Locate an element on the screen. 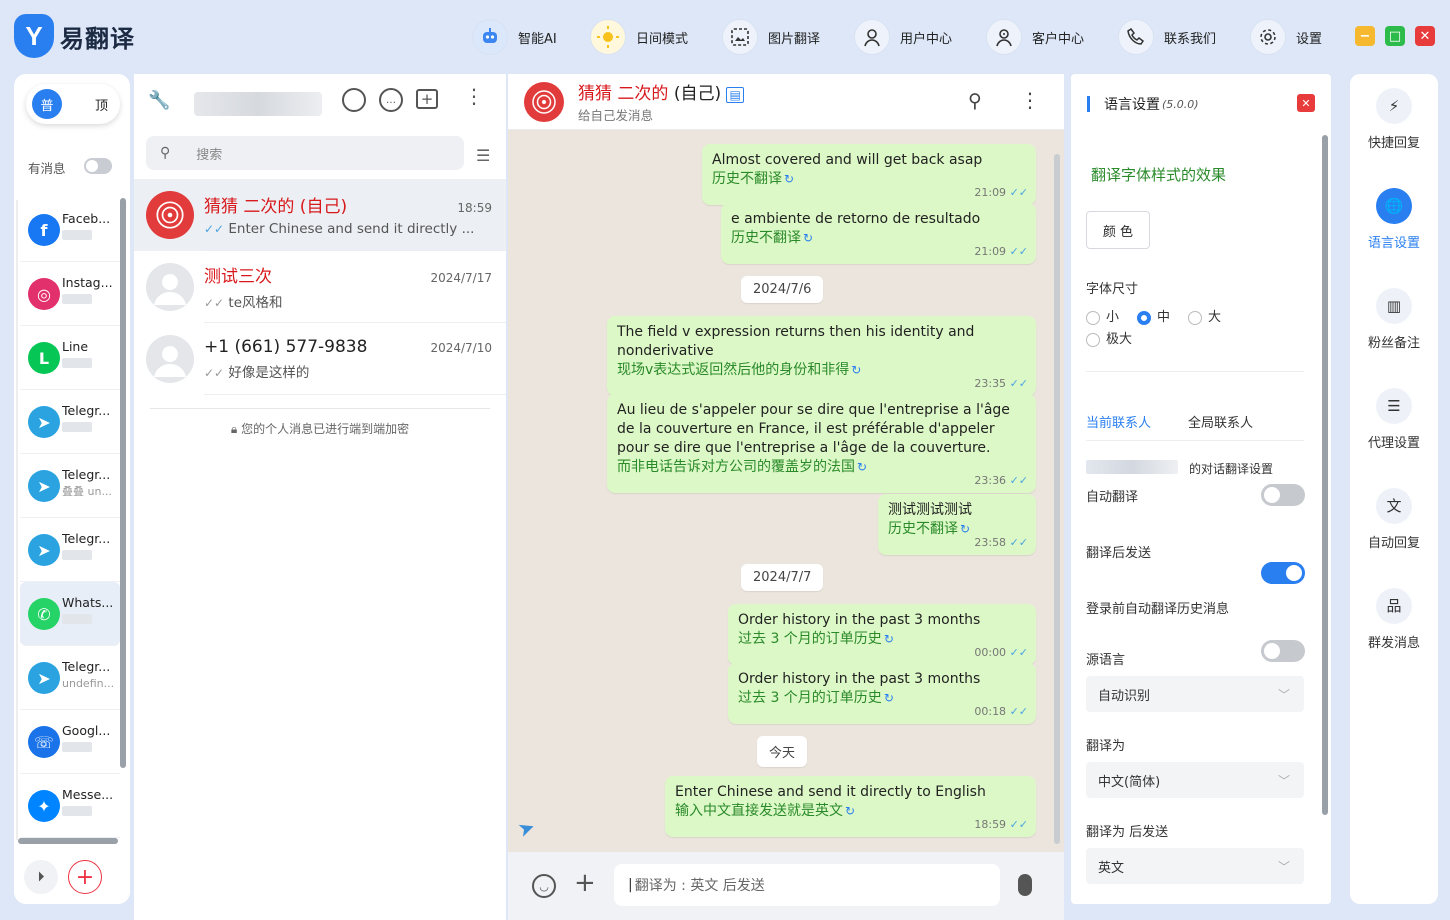 Image resolution: width=1450 pixels, height=920 pixels. translate-history-toggle is located at coordinates (1283, 651).